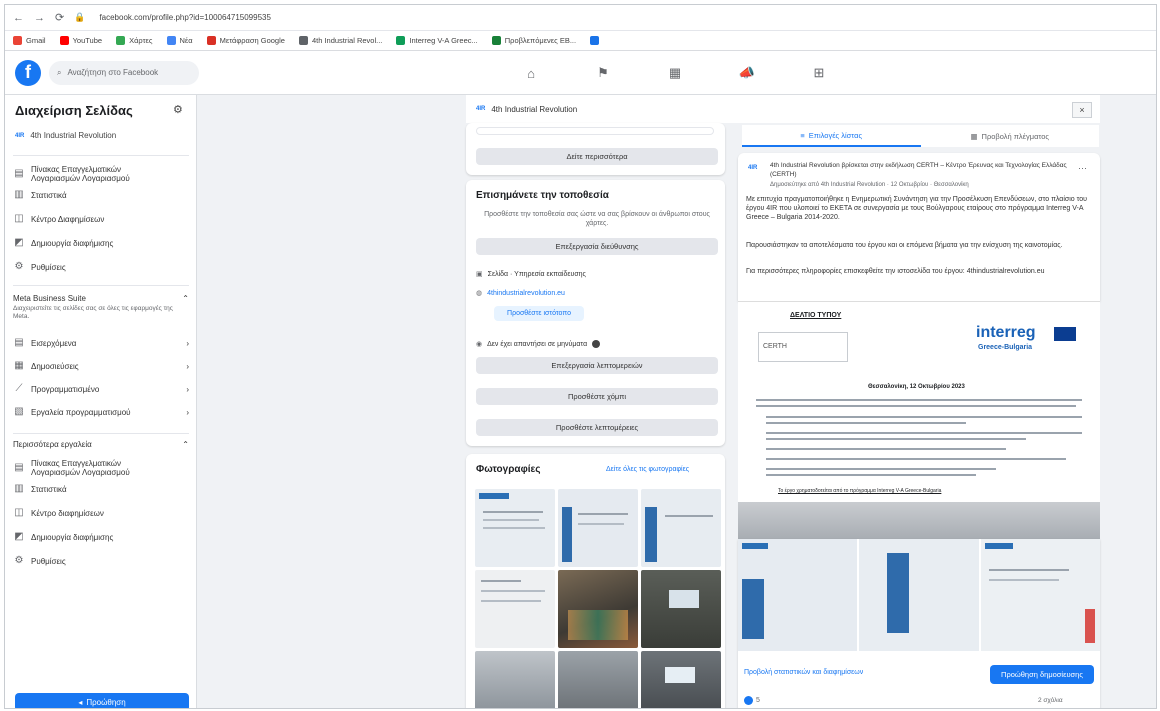 The height and width of the screenshot is (711, 1160). Describe the element at coordinates (48, 267) in the screenshot. I see `sidebar-item-label: Ρυθμίσεις` at that location.